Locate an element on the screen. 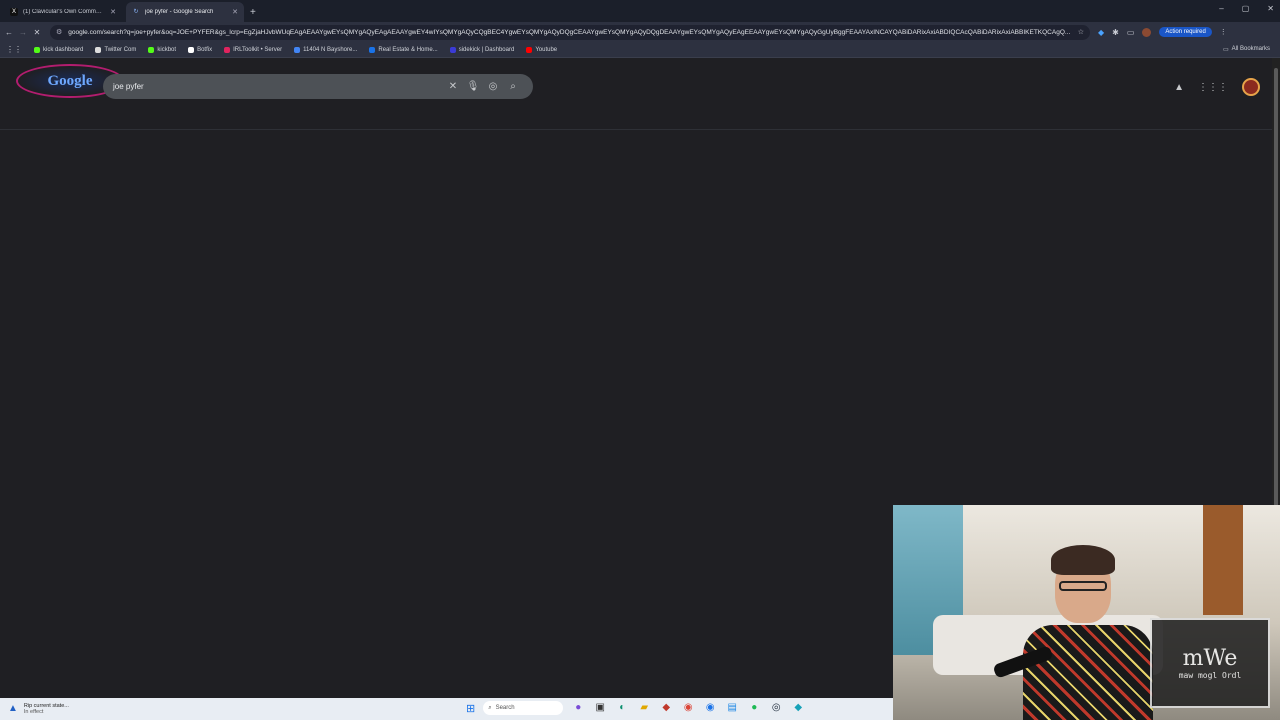 The image size is (1280, 720). tab-google-search: ↻ joe pyfer - Google Search ✕ is located at coordinates (185, 12).